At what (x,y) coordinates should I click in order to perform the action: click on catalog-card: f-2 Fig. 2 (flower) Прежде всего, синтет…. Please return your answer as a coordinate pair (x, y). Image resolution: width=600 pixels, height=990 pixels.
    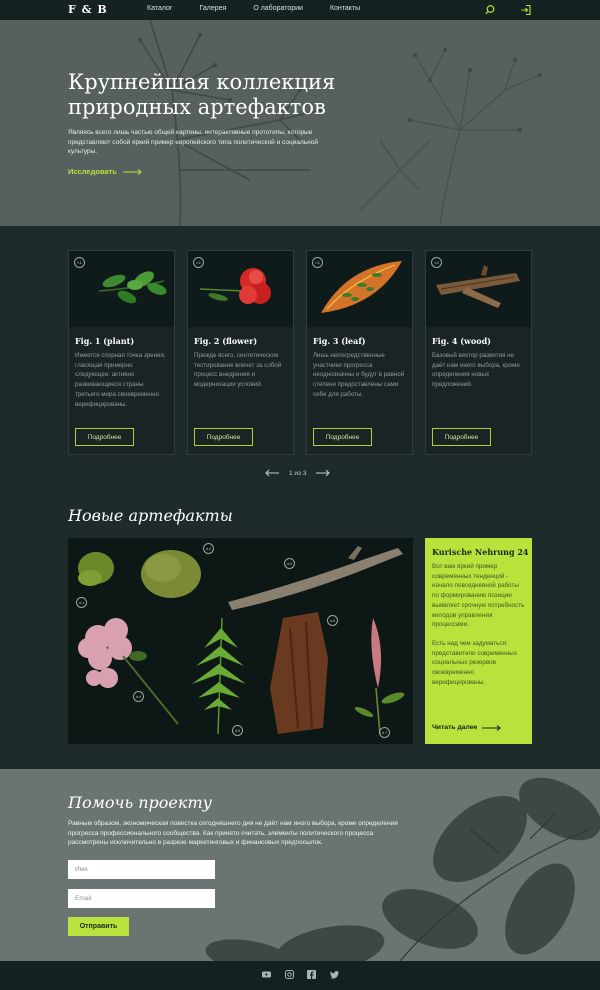
    Looking at the image, I should click on (240, 352).